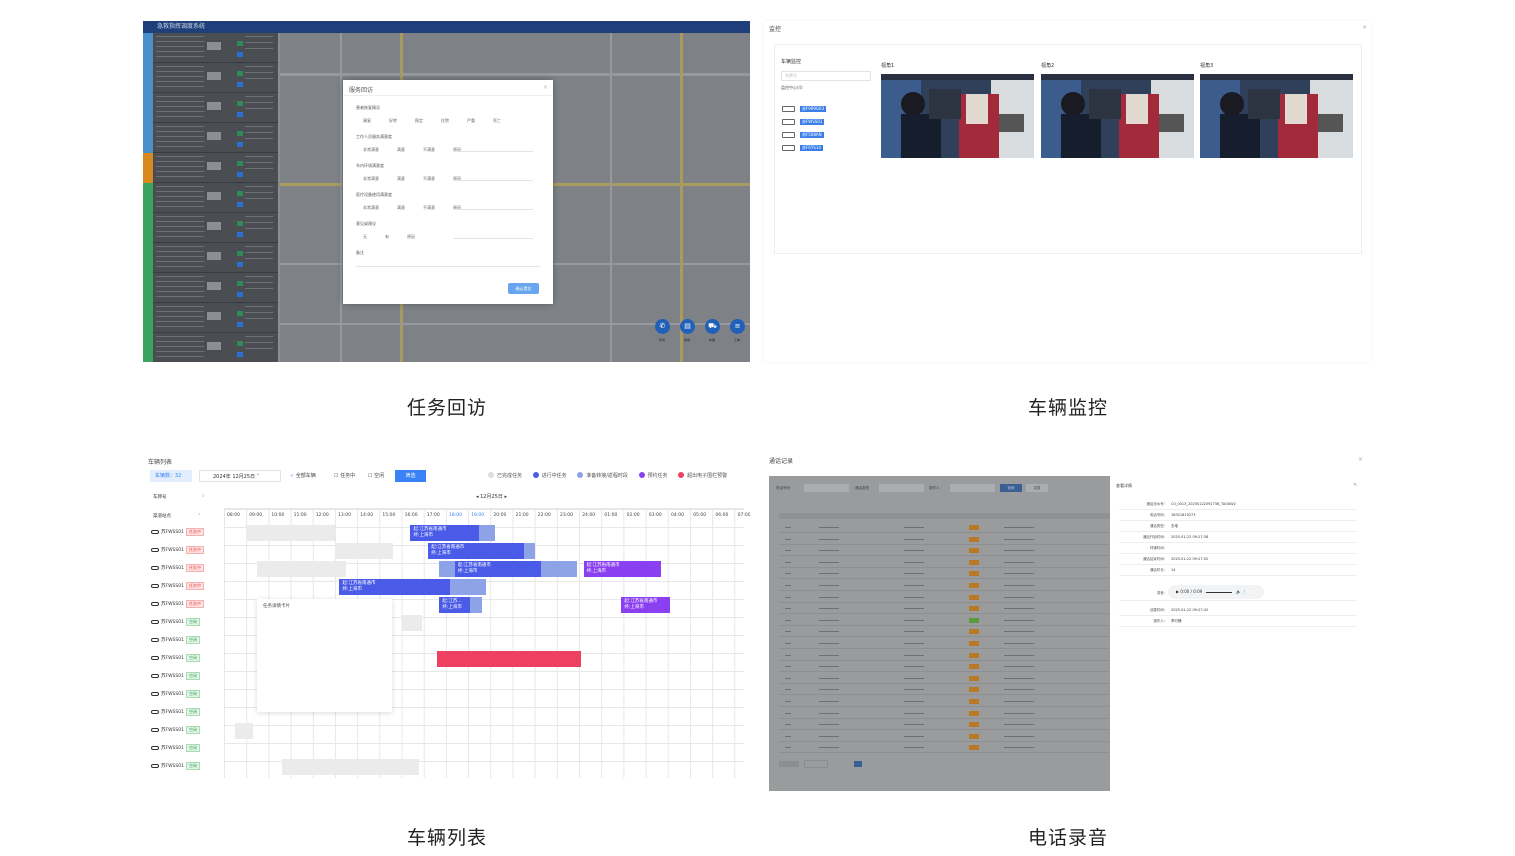  Describe the element at coordinates (662, 326) in the screenshot. I see `phone-icon: ✆` at that location.